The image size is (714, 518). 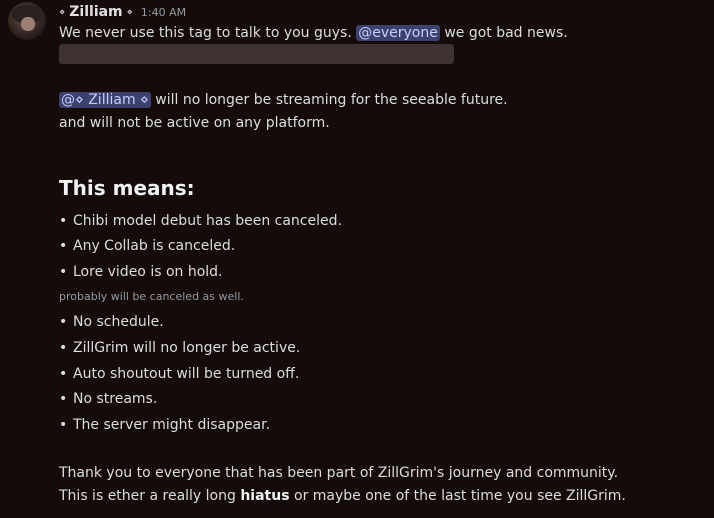 I want to click on list-item: • Any Collab is canceled., so click(x=147, y=246).